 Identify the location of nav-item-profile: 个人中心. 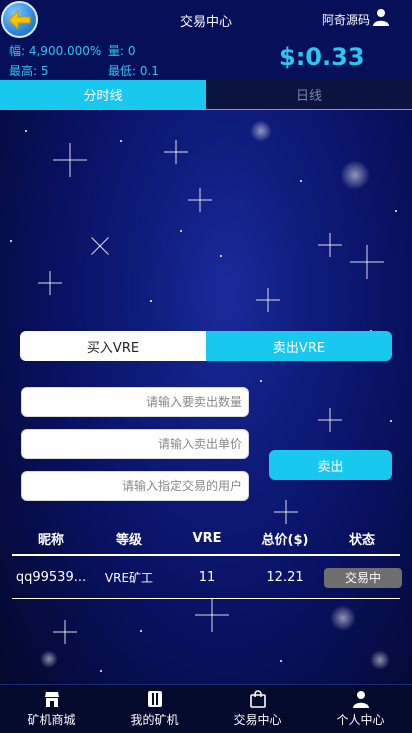
(360, 709).